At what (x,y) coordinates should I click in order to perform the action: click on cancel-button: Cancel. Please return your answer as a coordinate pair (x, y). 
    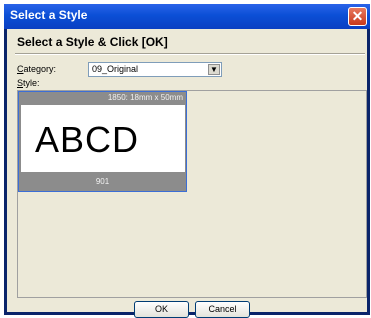
    Looking at the image, I should click on (222, 309).